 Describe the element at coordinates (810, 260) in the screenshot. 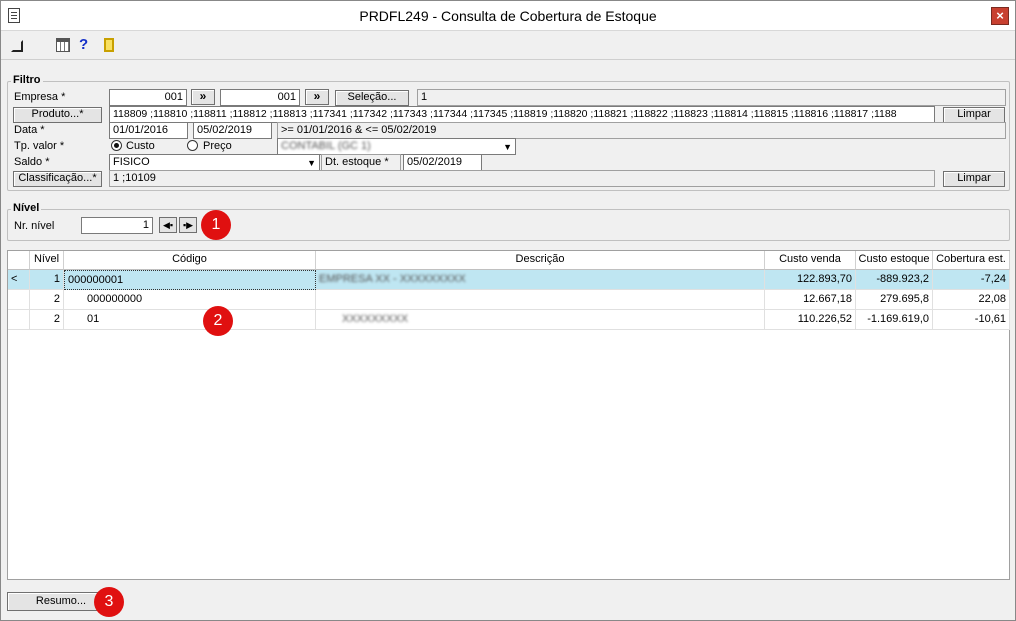

I see `column-header-custo-venda: Custo venda` at that location.